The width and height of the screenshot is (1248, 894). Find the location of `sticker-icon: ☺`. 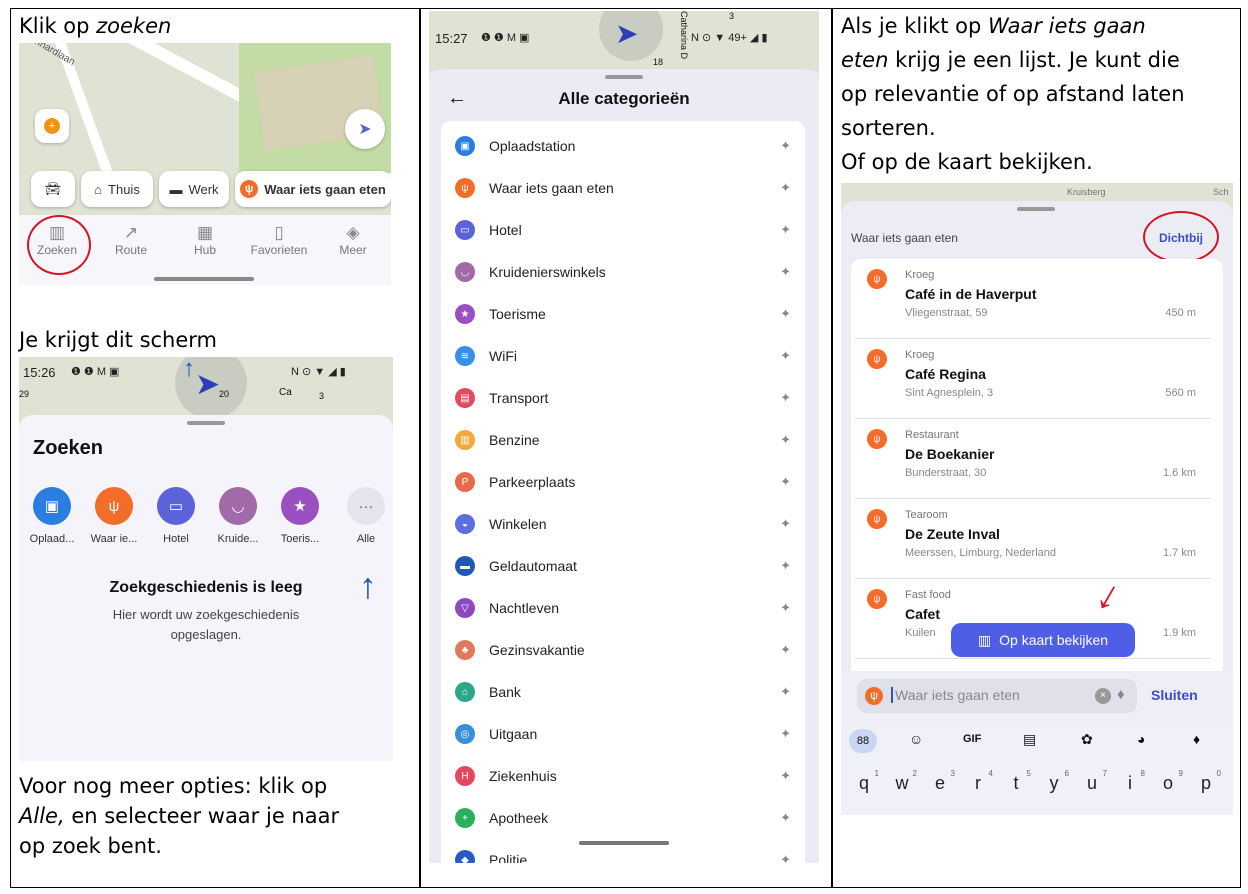

sticker-icon: ☺ is located at coordinates (916, 739).